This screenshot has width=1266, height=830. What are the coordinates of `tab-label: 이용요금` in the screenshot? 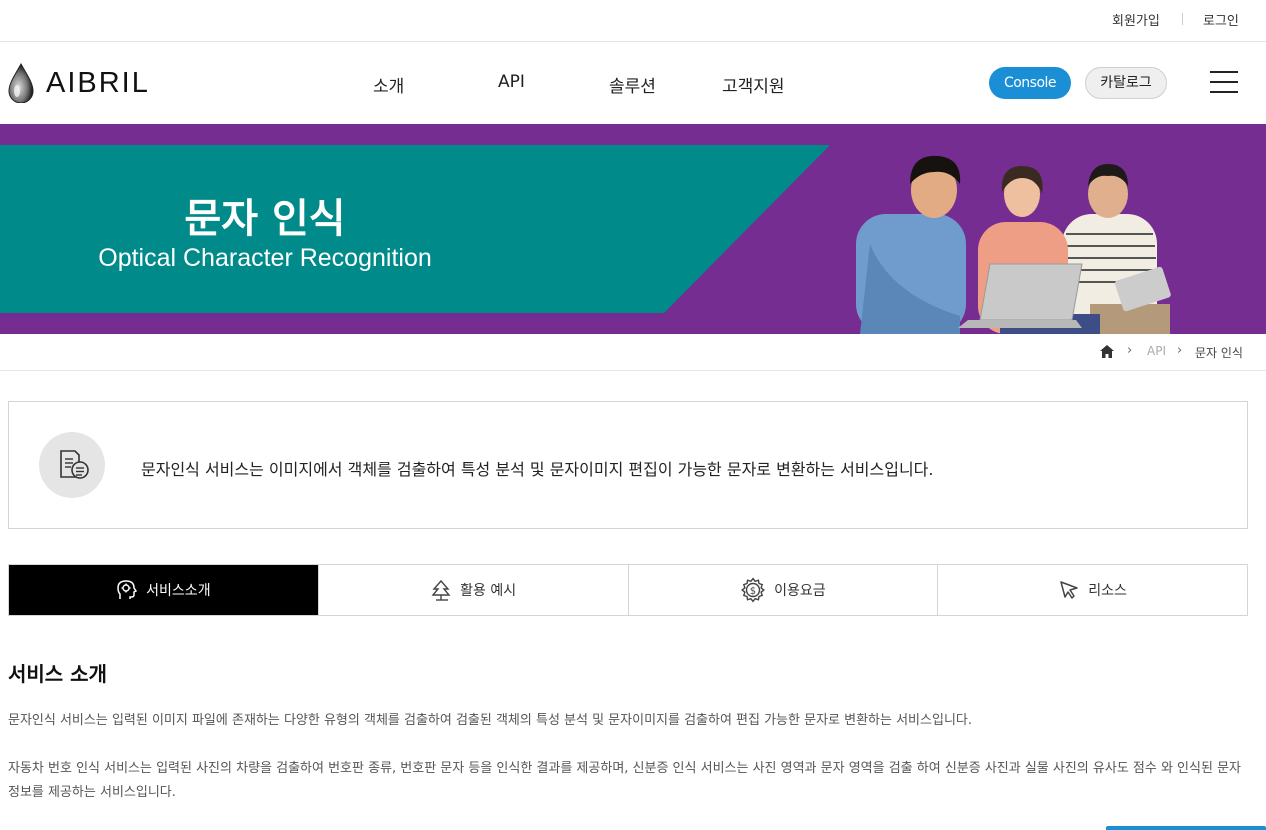 It's located at (800, 591).